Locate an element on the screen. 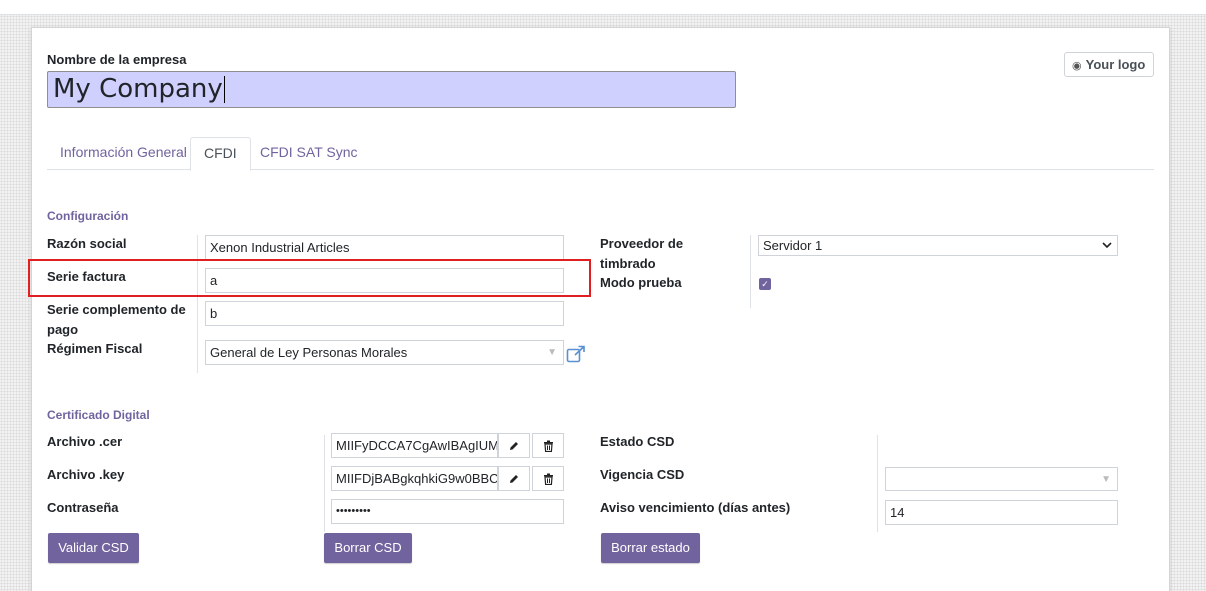 This screenshot has width=1206, height=591. delete-key-button is located at coordinates (548, 478).